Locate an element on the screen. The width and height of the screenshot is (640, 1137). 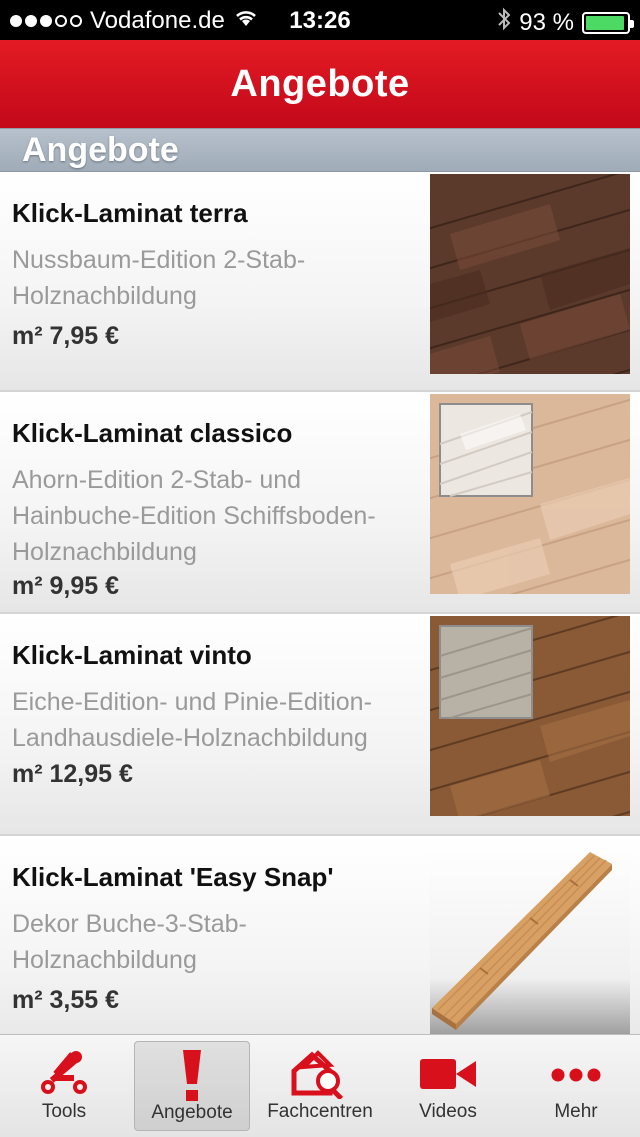
section-header: Angebote is located at coordinates (320, 150).